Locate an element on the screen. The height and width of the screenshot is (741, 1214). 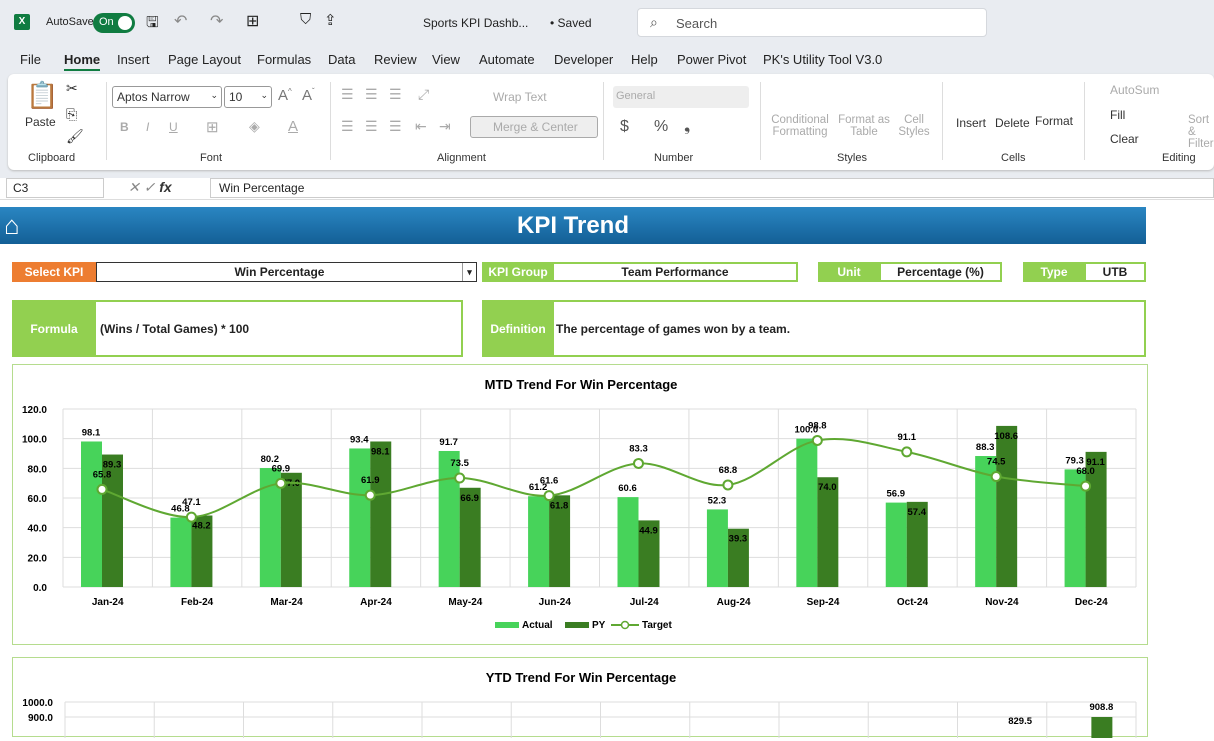
autosave-toggle: On is located at coordinates (114, 23).